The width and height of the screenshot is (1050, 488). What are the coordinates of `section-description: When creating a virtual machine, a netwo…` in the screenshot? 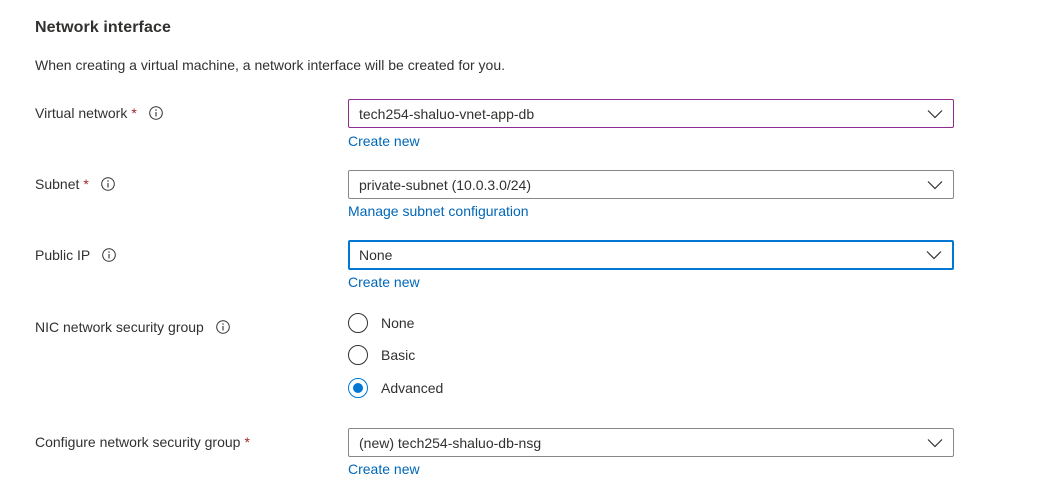 It's located at (270, 65).